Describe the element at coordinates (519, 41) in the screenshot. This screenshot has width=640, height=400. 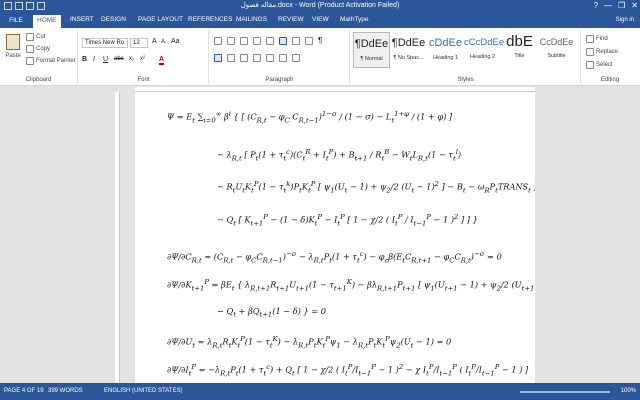
I see `style-title-preview: dbE` at that location.